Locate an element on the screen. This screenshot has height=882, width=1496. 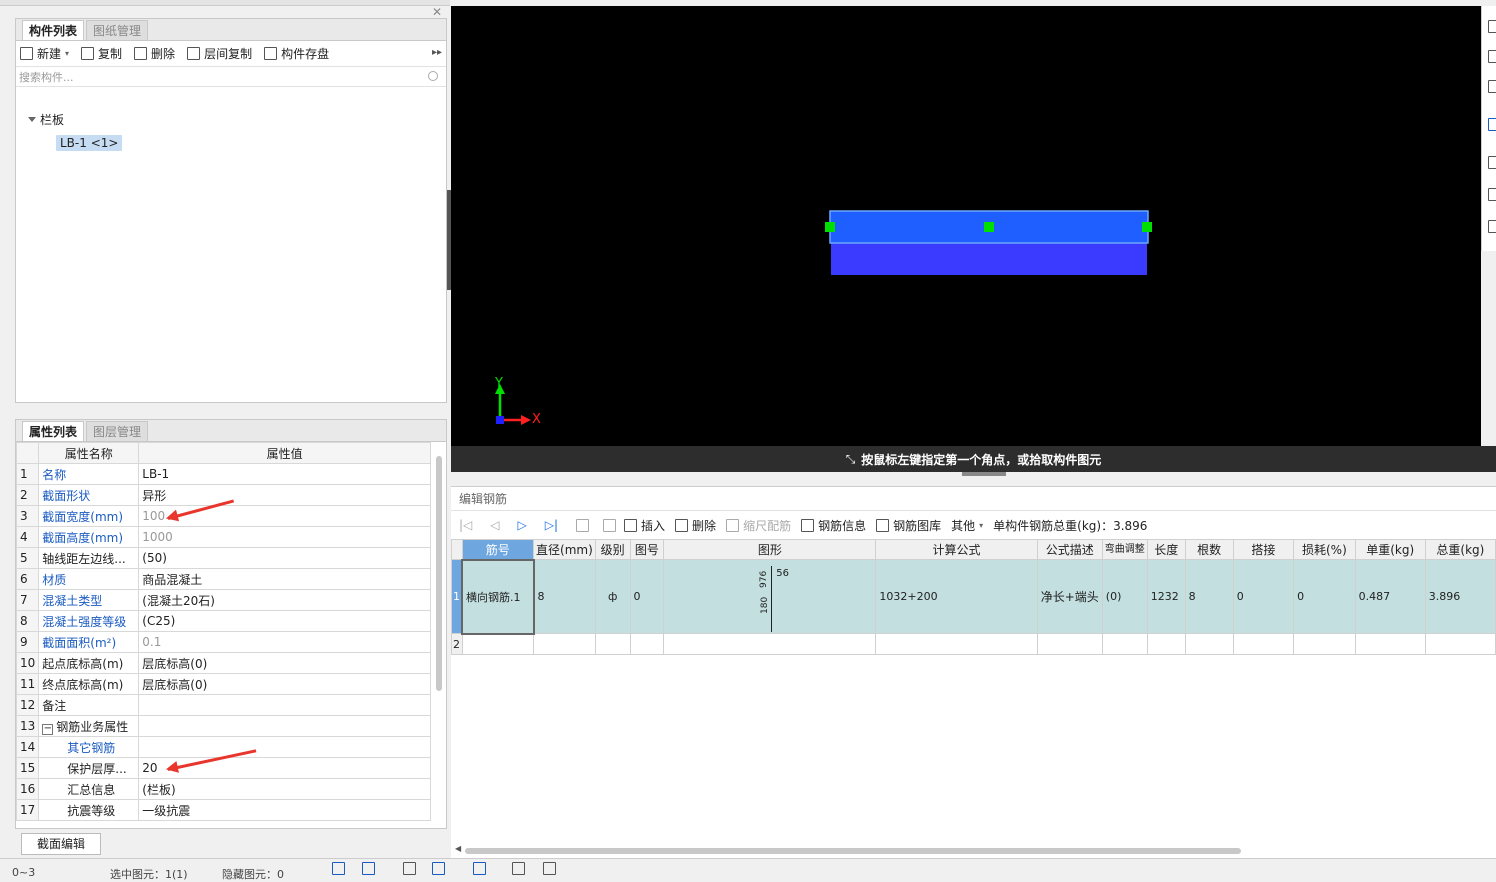
axis-x-arrow is located at coordinates (526, 420).